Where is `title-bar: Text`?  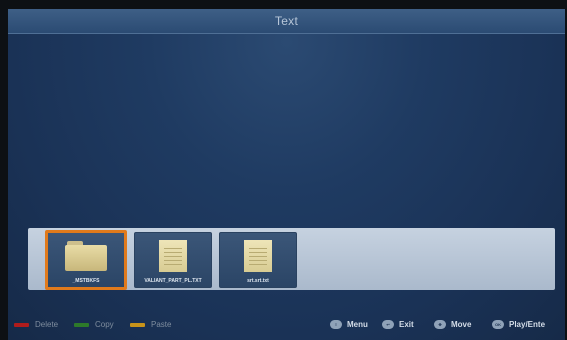
title-bar: Text is located at coordinates (286, 21).